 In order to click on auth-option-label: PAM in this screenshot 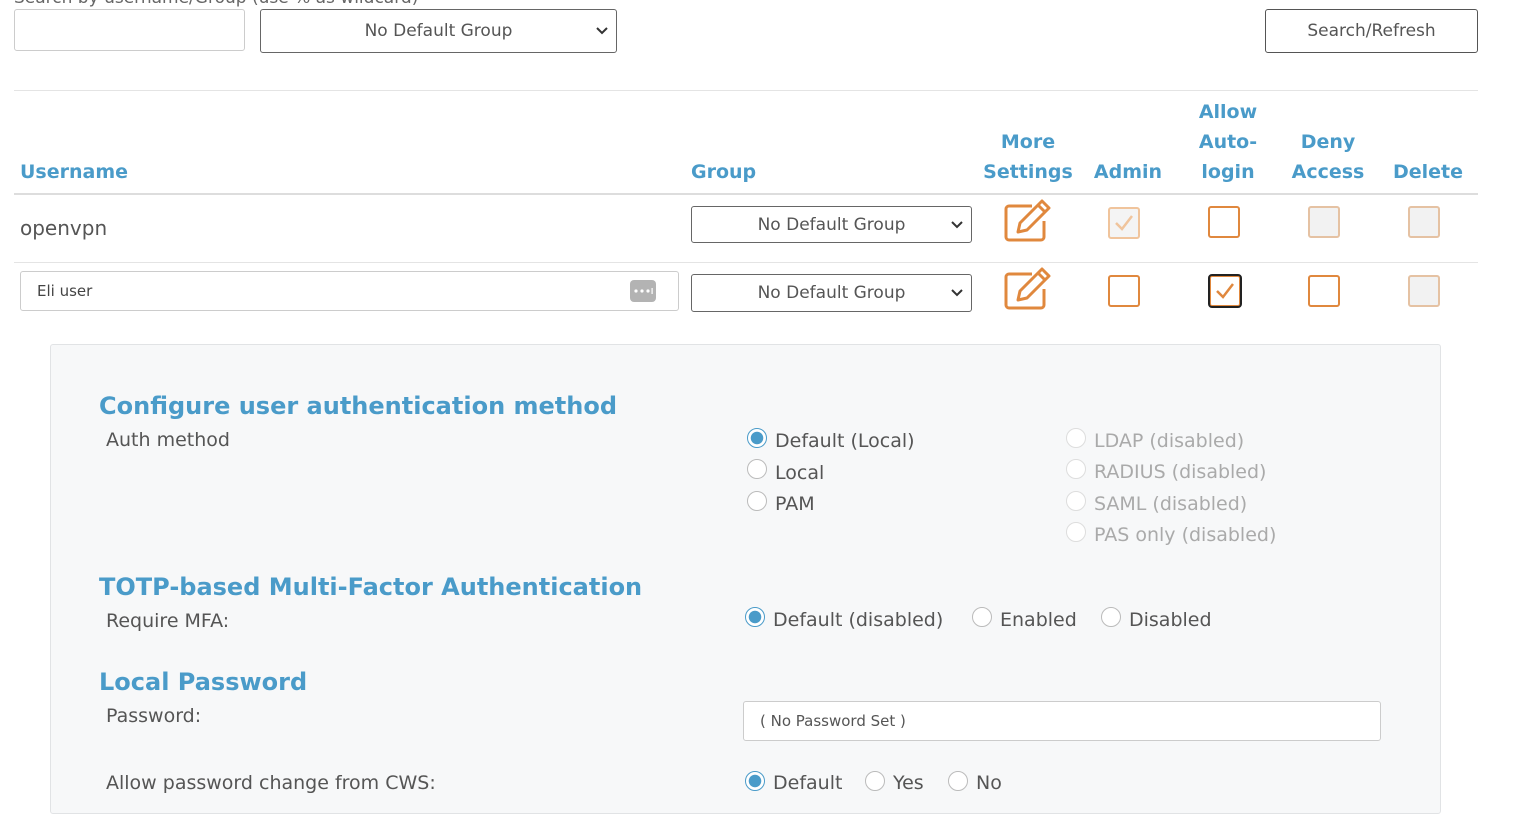, I will do `click(795, 504)`.